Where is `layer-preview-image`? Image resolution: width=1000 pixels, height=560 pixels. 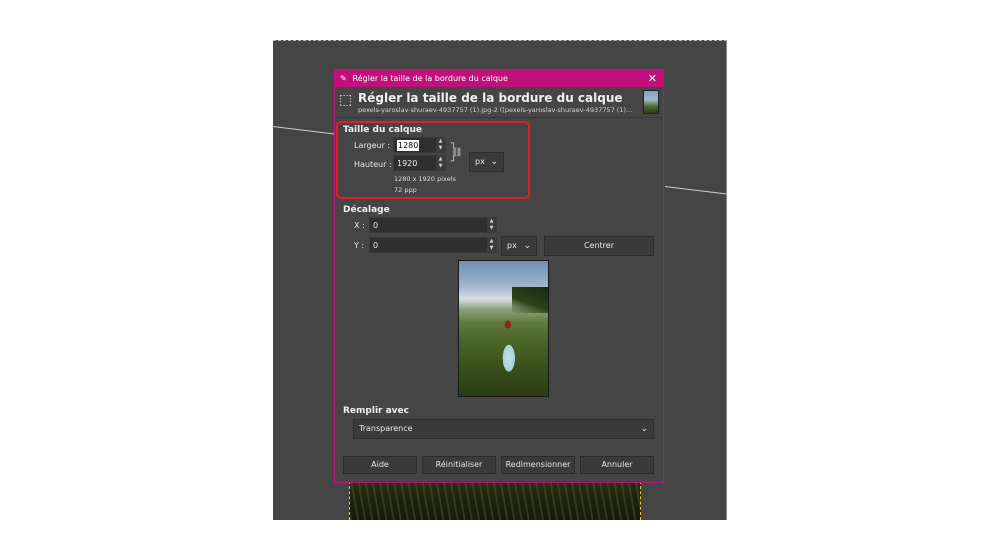
layer-preview-image is located at coordinates (503, 328).